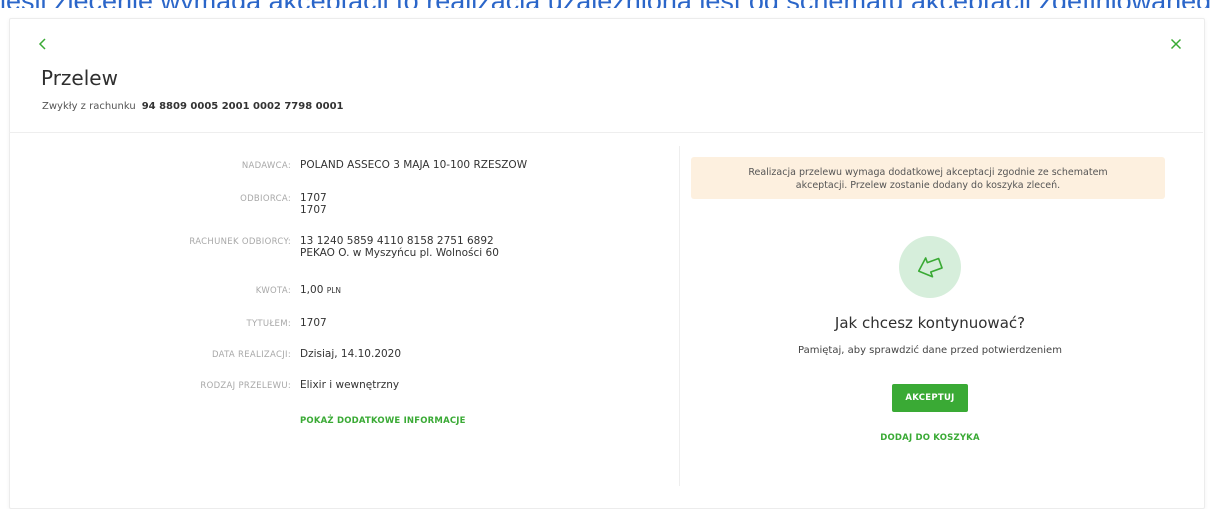  Describe the element at coordinates (240, 242) in the screenshot. I see `recipient-account-label: RACHUNEK ODBIORCY:` at that location.